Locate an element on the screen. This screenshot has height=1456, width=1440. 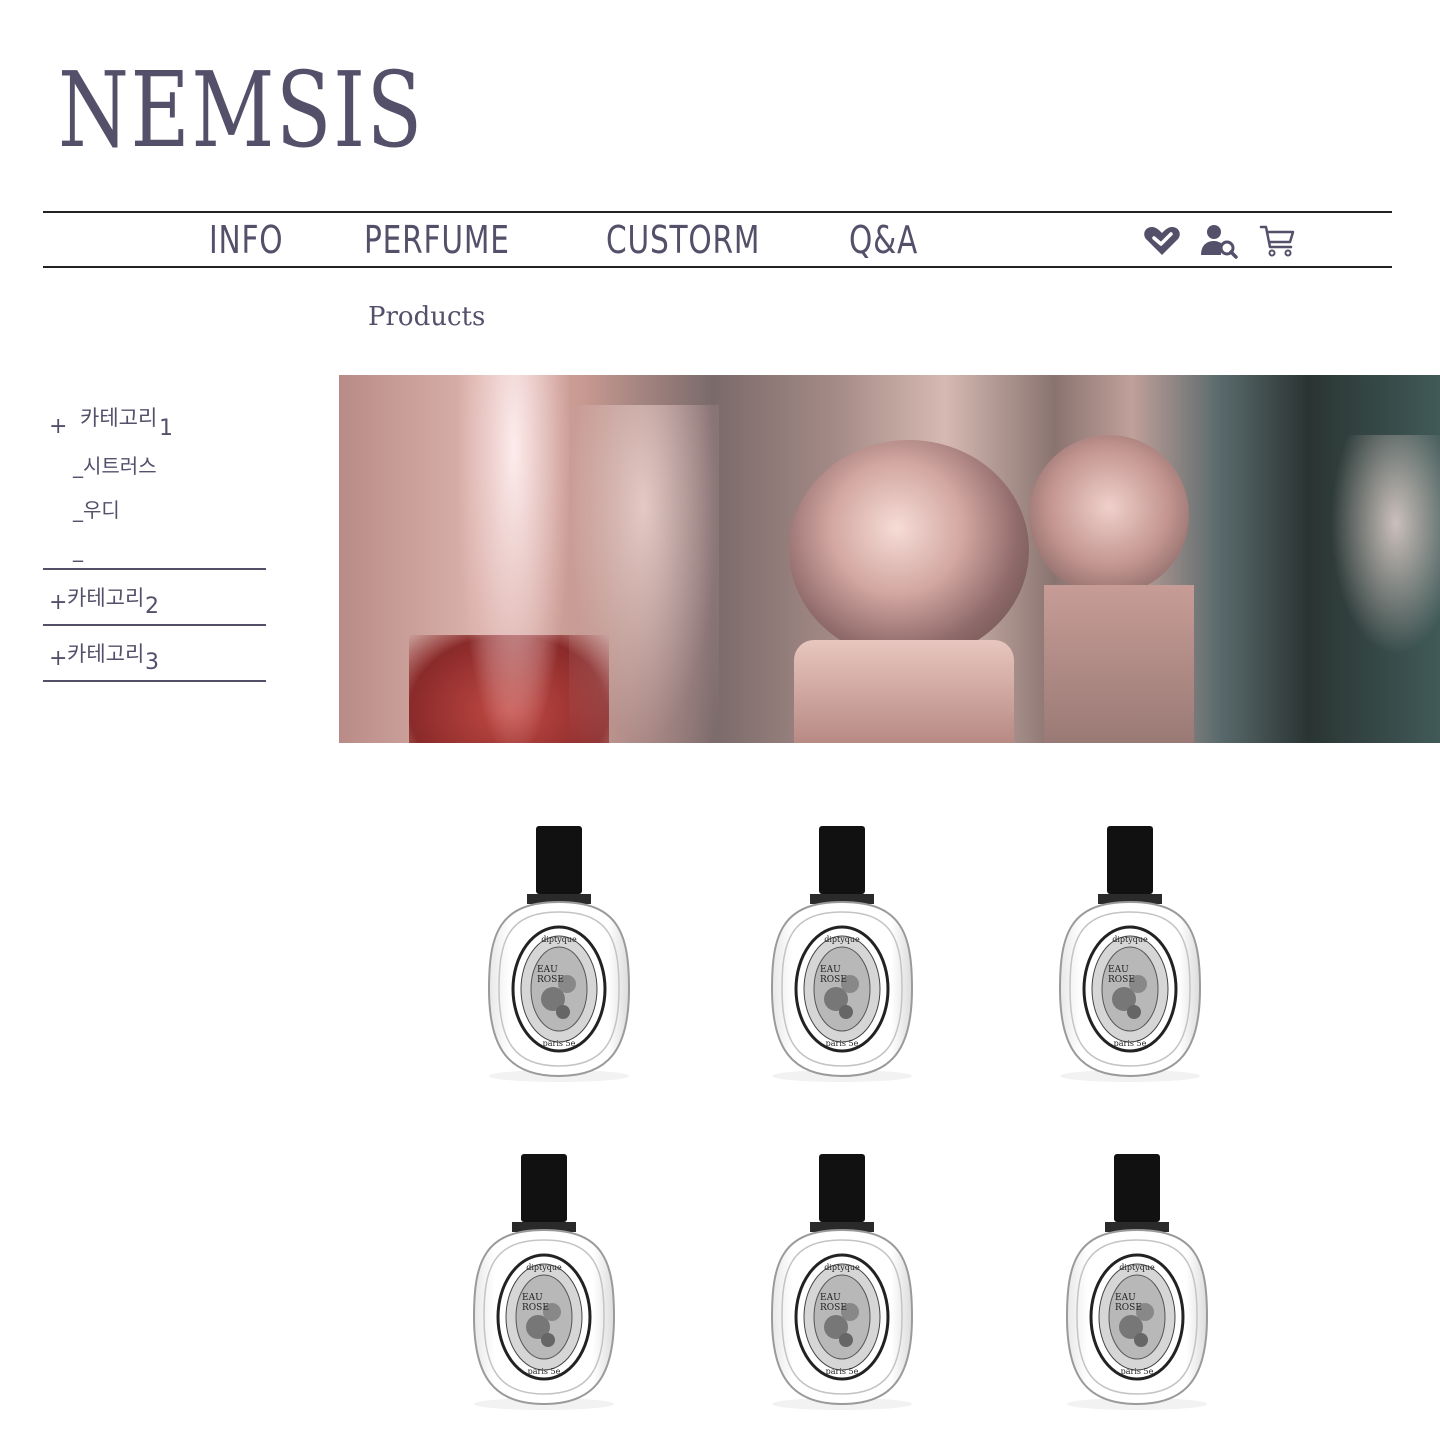
heart-icon is located at coordinates (1162, 241).